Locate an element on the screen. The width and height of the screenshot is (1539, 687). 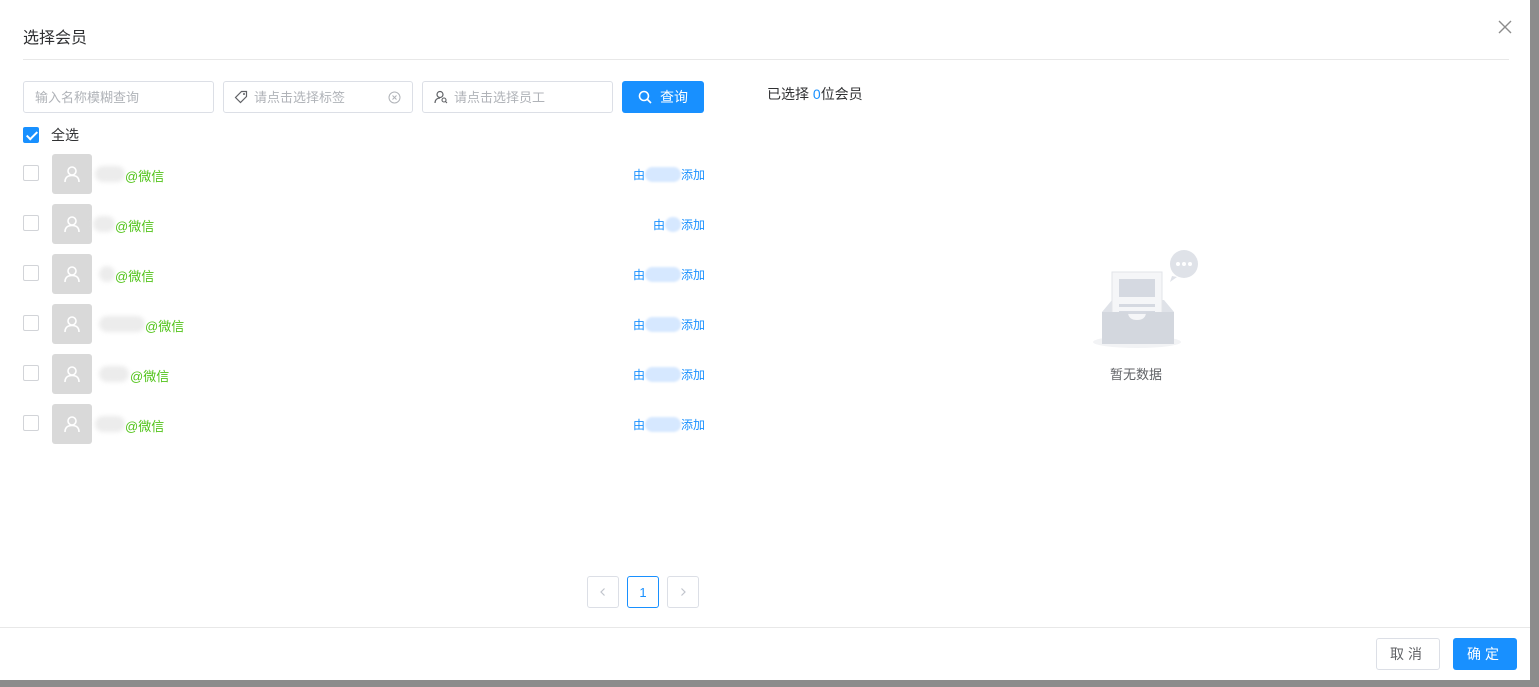
select-all-label: 全选 is located at coordinates (65, 135).